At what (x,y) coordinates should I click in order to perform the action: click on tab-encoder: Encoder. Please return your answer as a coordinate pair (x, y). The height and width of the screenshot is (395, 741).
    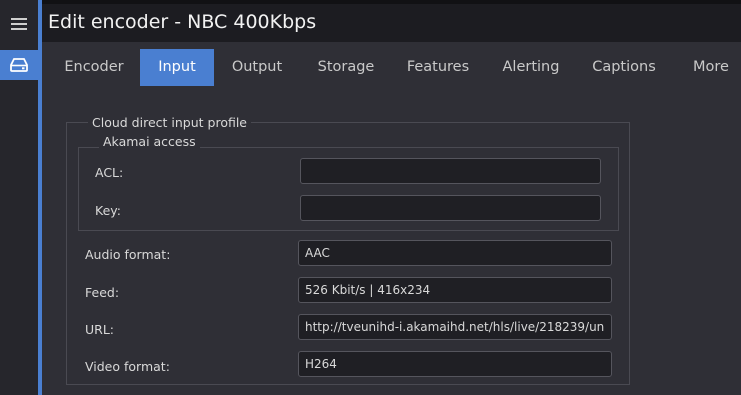
    Looking at the image, I should click on (94, 67).